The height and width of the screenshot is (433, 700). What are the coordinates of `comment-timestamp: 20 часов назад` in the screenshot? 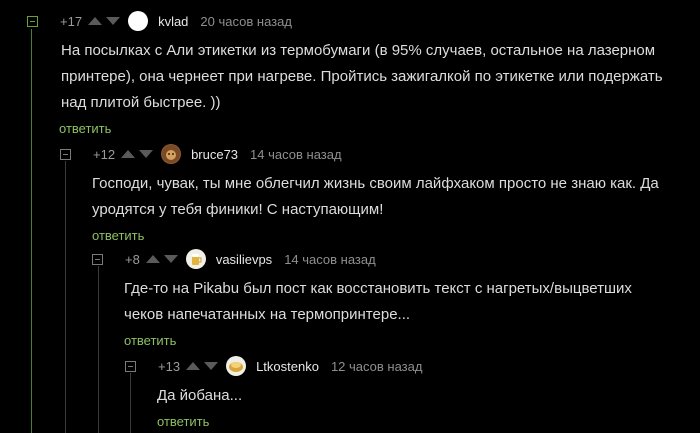 It's located at (246, 21).